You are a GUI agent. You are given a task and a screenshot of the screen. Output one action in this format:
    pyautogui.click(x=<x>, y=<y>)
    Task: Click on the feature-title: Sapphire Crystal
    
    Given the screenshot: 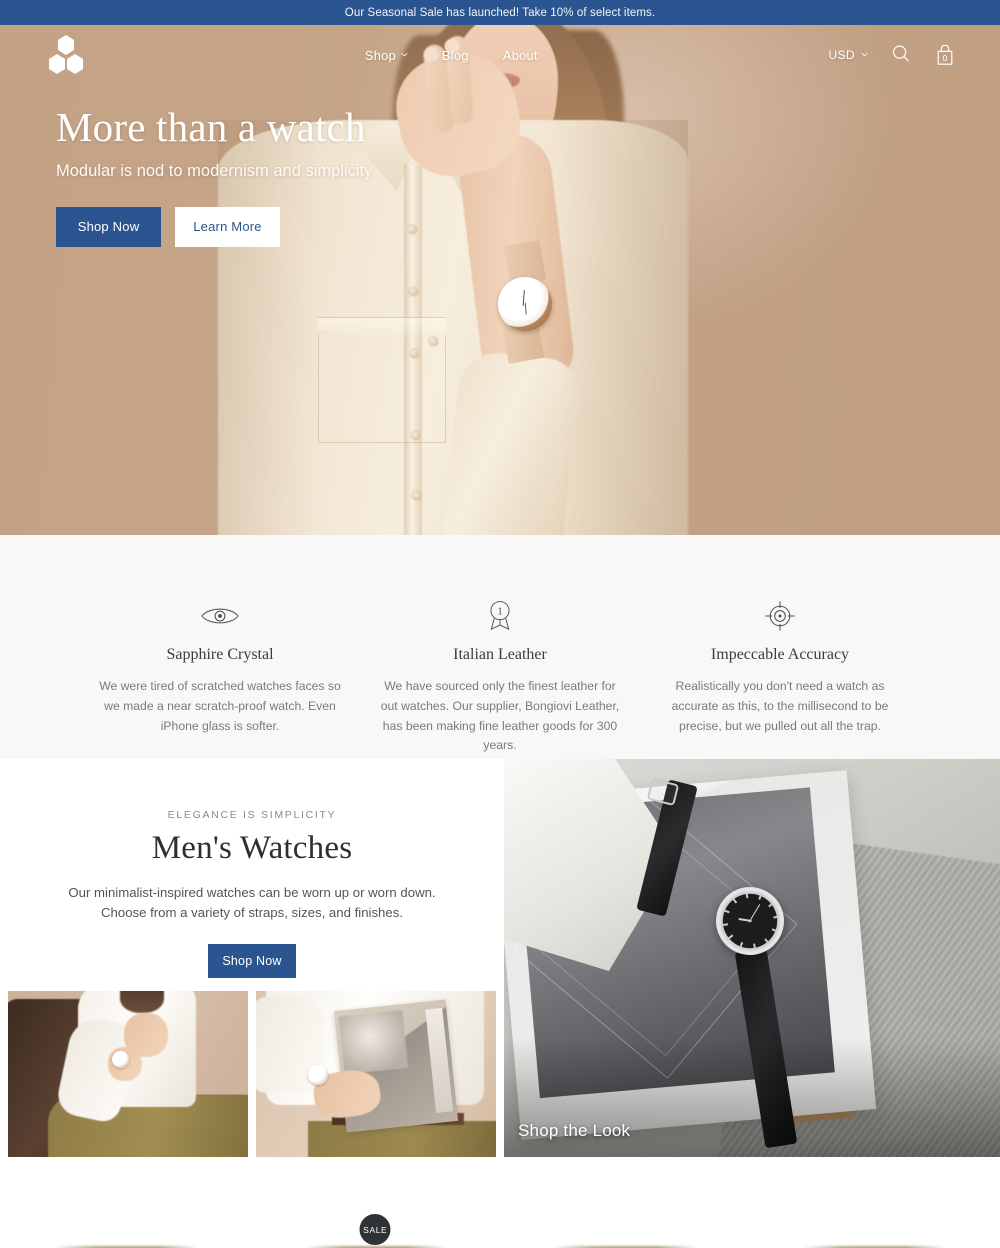 What is the action you would take?
    pyautogui.click(x=220, y=654)
    